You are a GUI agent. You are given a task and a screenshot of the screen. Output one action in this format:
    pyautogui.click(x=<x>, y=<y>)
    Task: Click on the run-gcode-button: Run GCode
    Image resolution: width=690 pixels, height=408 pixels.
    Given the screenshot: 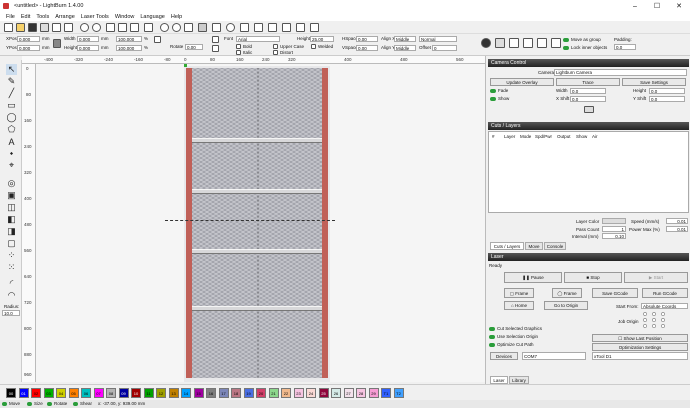 What is the action you would take?
    pyautogui.click(x=665, y=293)
    